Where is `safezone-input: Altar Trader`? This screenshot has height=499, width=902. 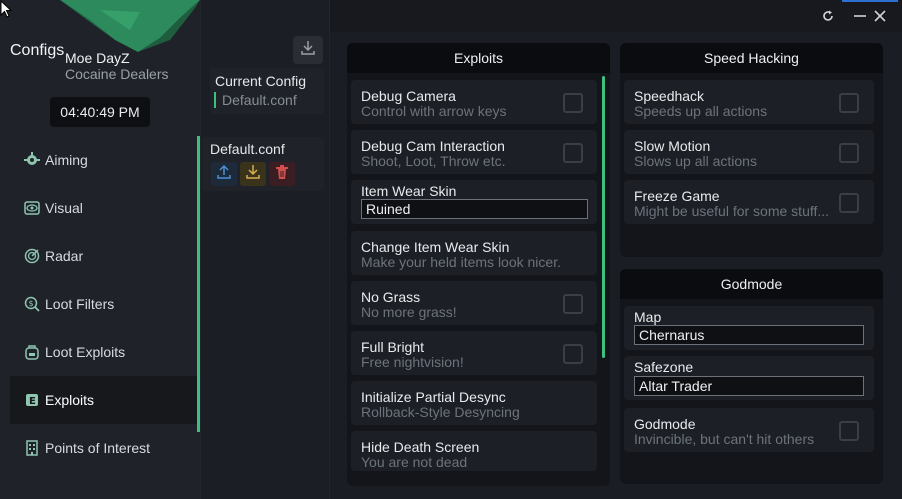 safezone-input: Altar Trader is located at coordinates (749, 386).